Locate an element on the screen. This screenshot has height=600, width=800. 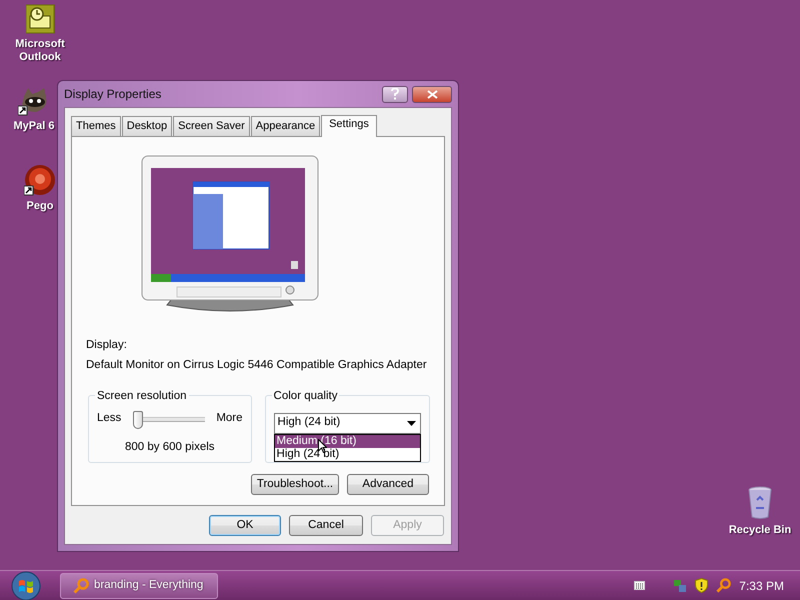
taskbar-button: branding - Everything is located at coordinates (139, 585).